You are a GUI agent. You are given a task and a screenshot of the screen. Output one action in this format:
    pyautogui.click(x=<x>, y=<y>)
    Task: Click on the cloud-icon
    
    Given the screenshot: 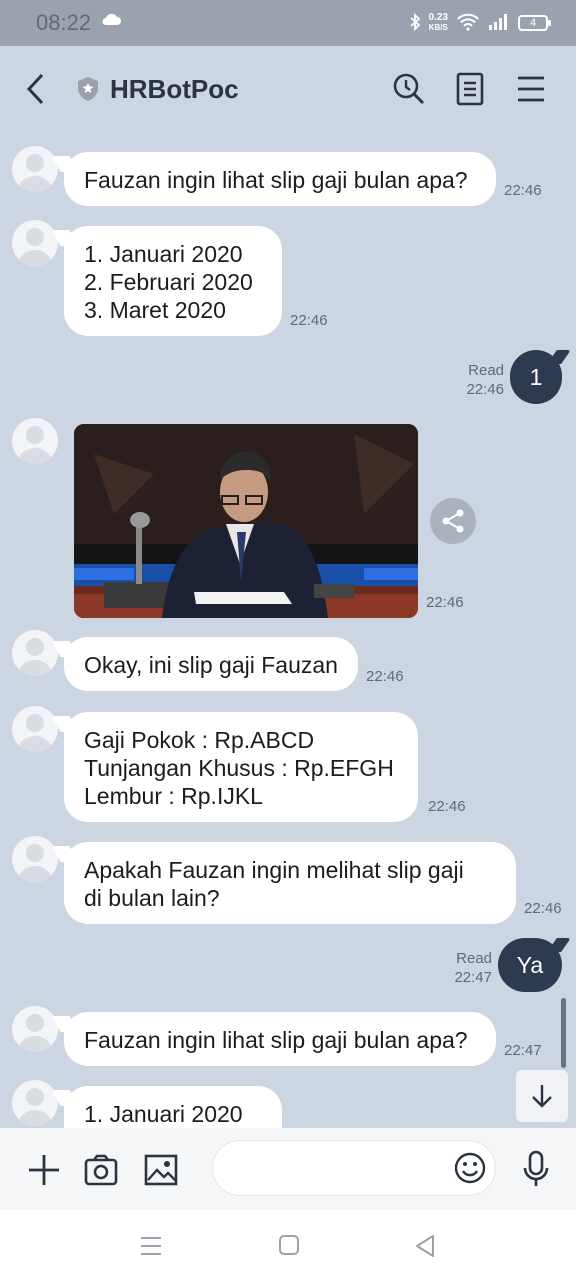 What is the action you would take?
    pyautogui.click(x=111, y=21)
    